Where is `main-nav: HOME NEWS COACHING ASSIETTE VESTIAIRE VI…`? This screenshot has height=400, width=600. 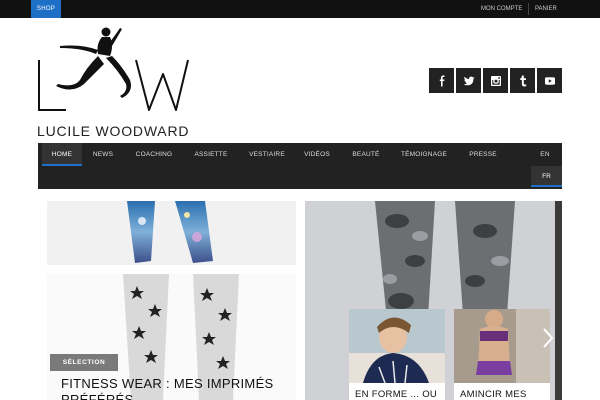
main-nav: HOME NEWS COACHING ASSIETTE VESTIAIRE VI… is located at coordinates (300, 166).